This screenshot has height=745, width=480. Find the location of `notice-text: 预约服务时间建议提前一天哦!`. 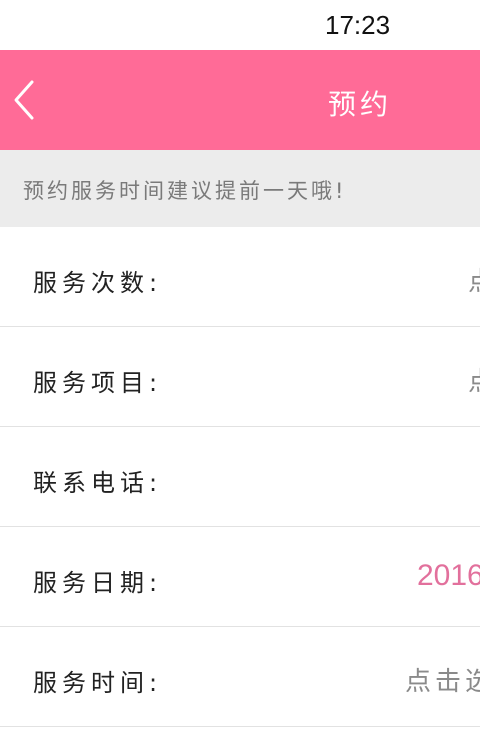

notice-text: 预约服务时间建议提前一天哦! is located at coordinates (185, 191).